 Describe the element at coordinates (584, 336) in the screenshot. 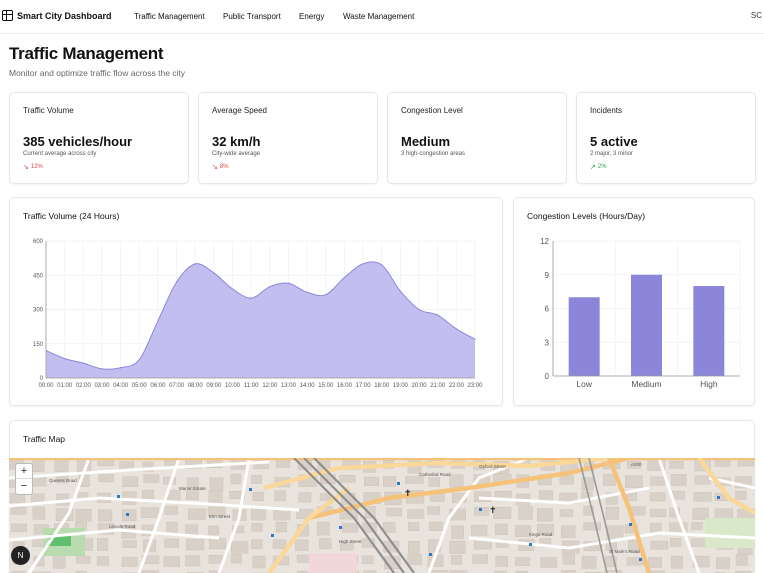

I see `bar-low` at that location.